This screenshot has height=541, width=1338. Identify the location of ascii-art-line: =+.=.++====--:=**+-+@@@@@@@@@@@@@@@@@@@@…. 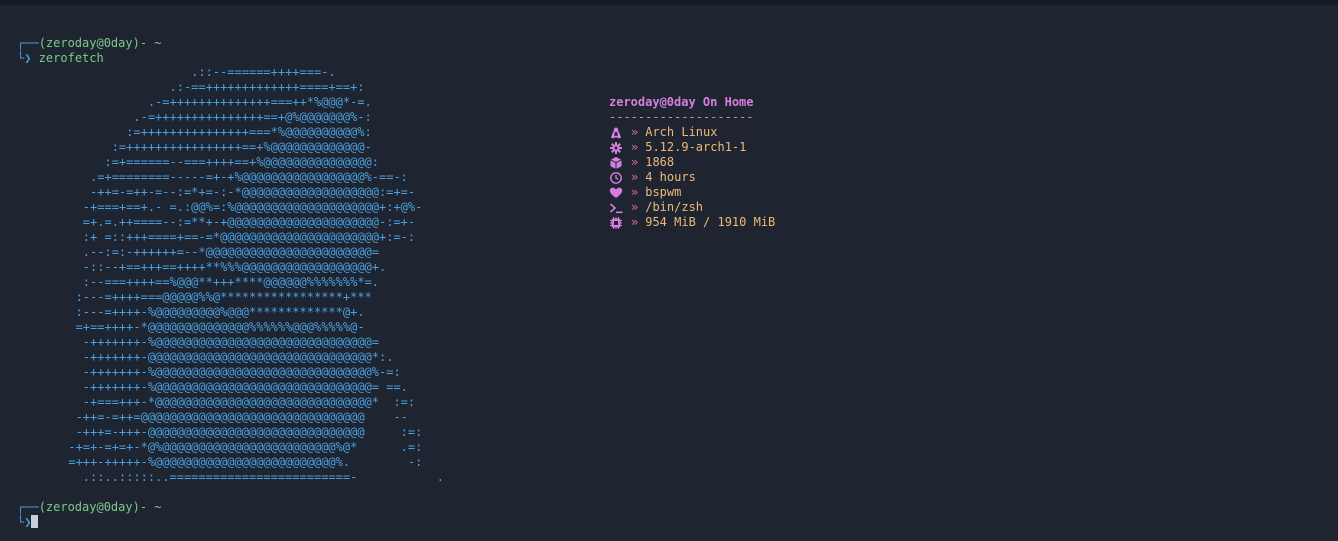
(220, 222).